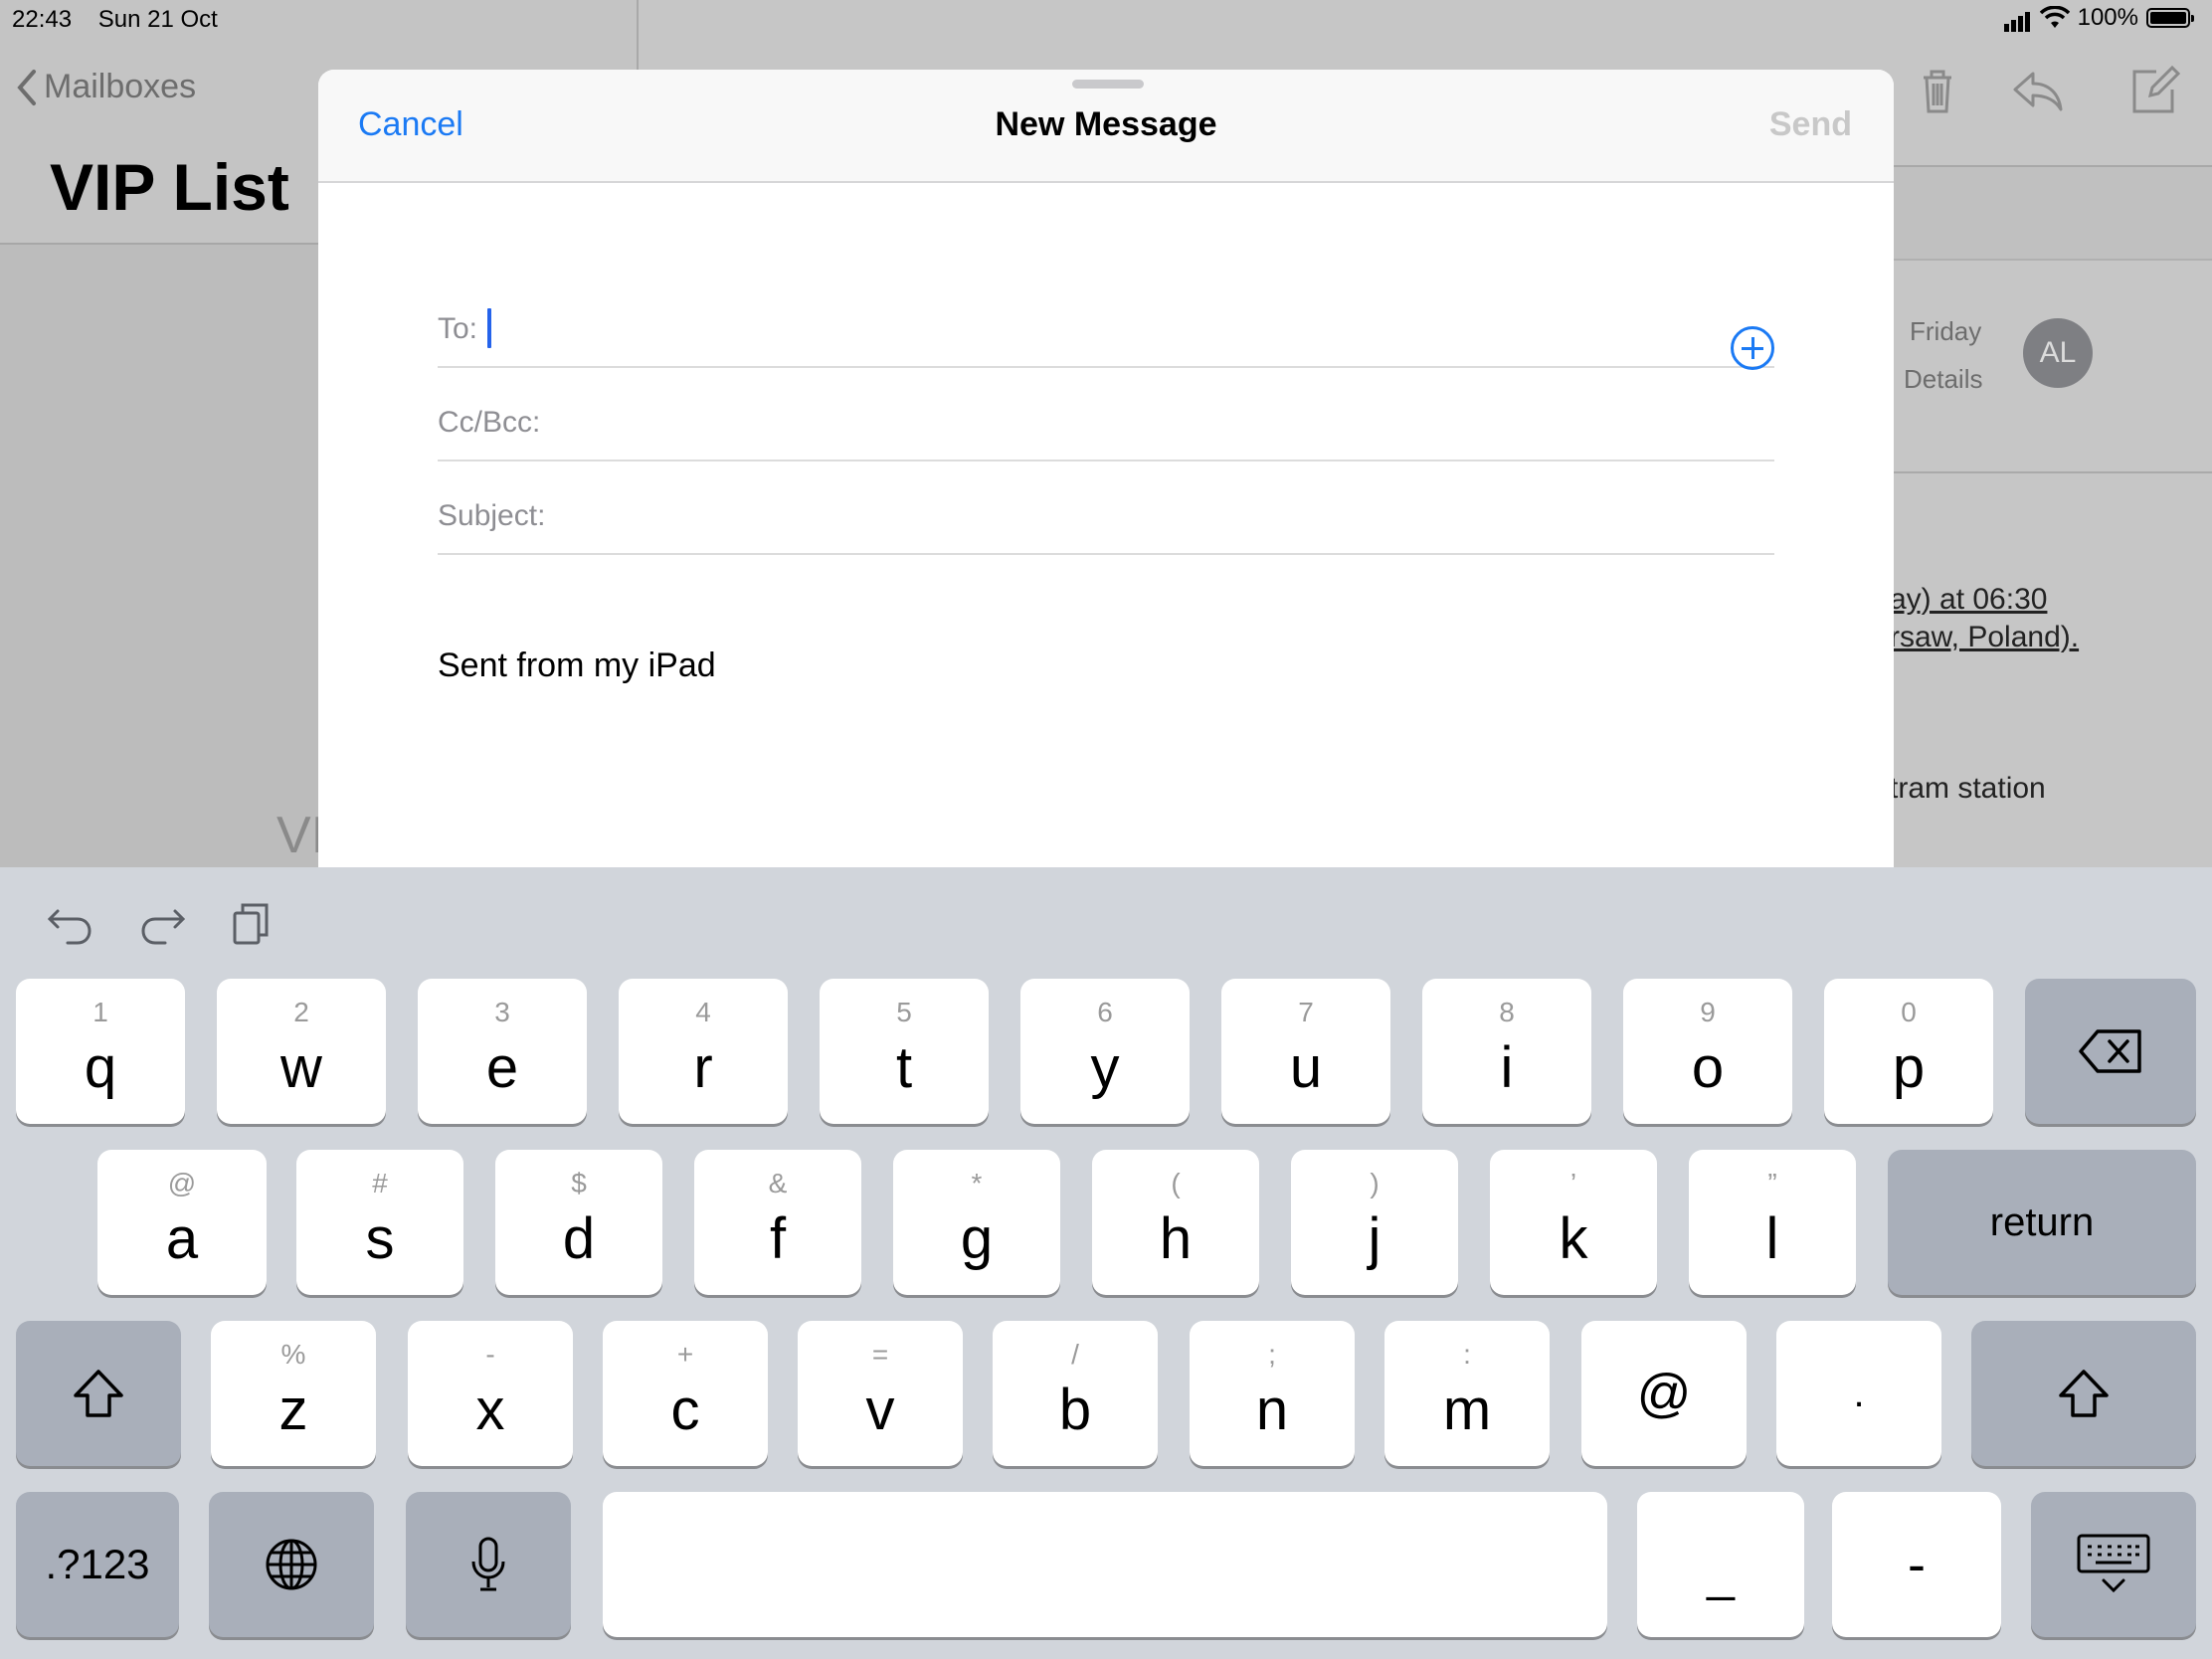  Describe the element at coordinates (577, 665) in the screenshot. I see `message-body: Sent from my iPad` at that location.